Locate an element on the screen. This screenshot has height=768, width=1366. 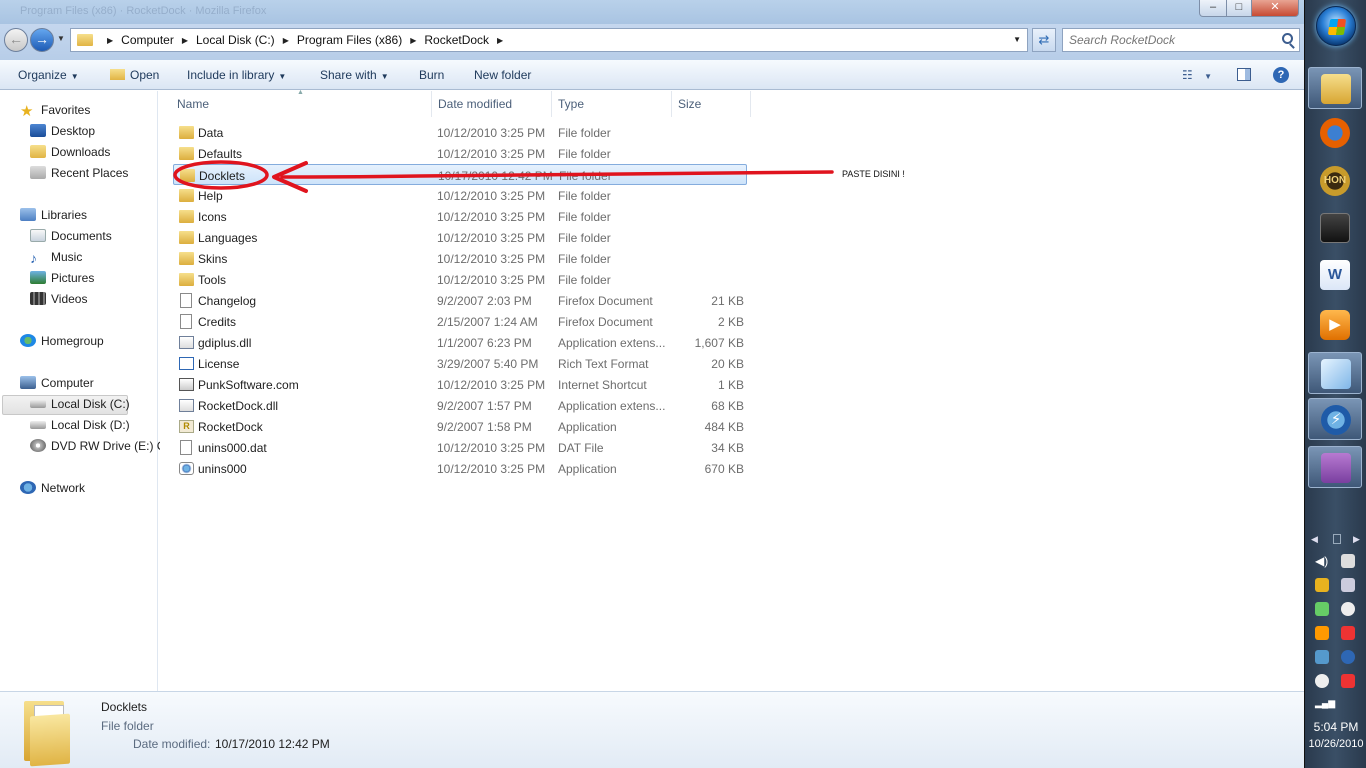
tray-network-icon is located at coordinates (1322, 657).